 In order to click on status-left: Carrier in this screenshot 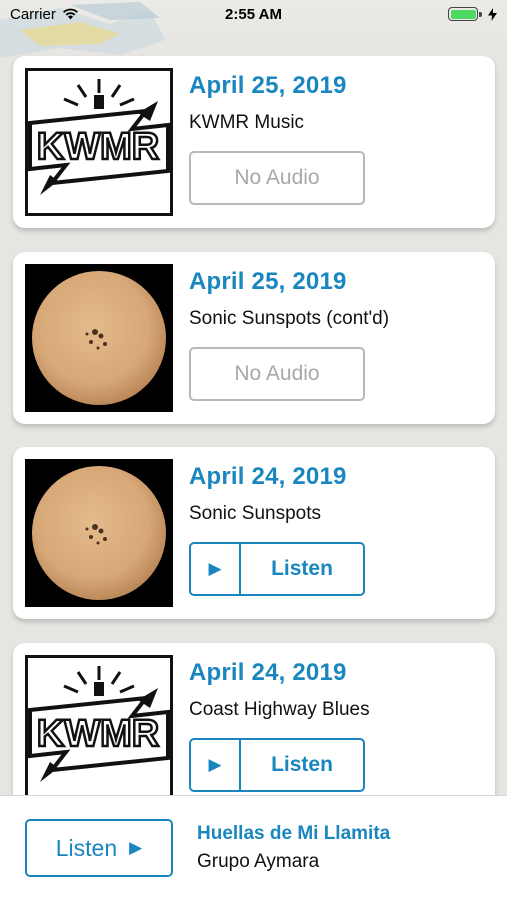, I will do `click(44, 14)`.